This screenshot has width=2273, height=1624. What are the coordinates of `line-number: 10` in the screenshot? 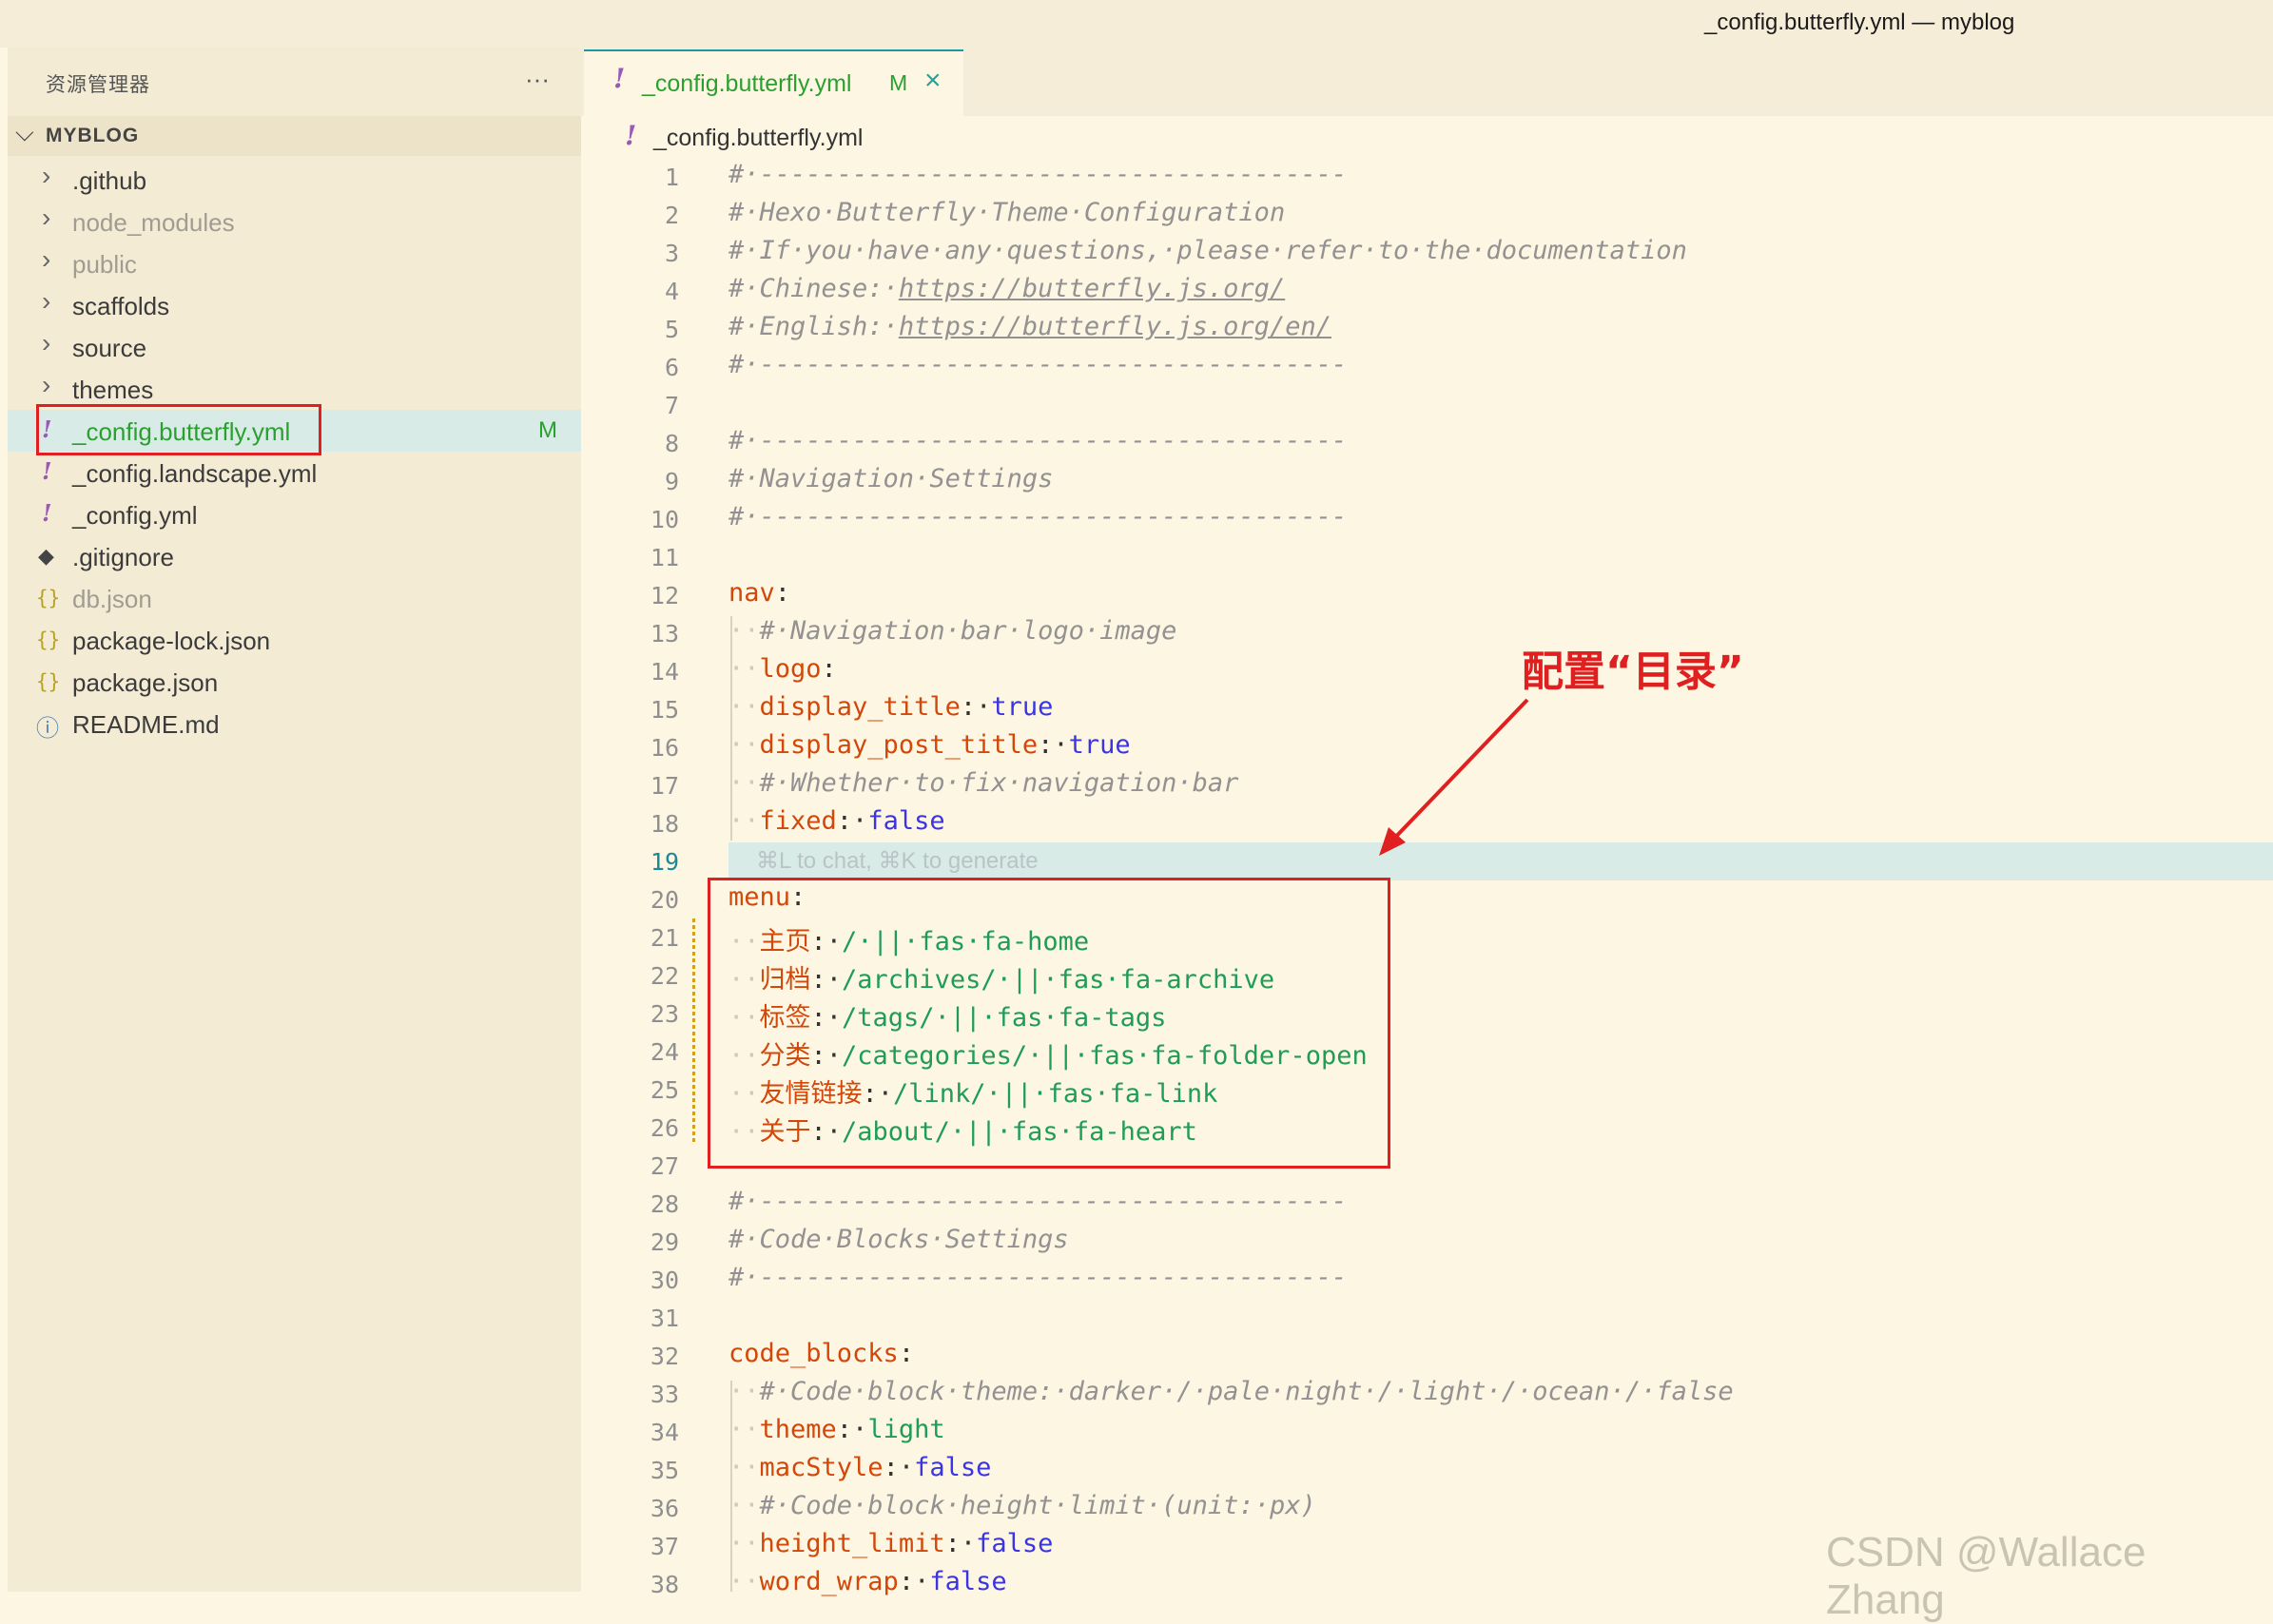 It's located at (664, 519).